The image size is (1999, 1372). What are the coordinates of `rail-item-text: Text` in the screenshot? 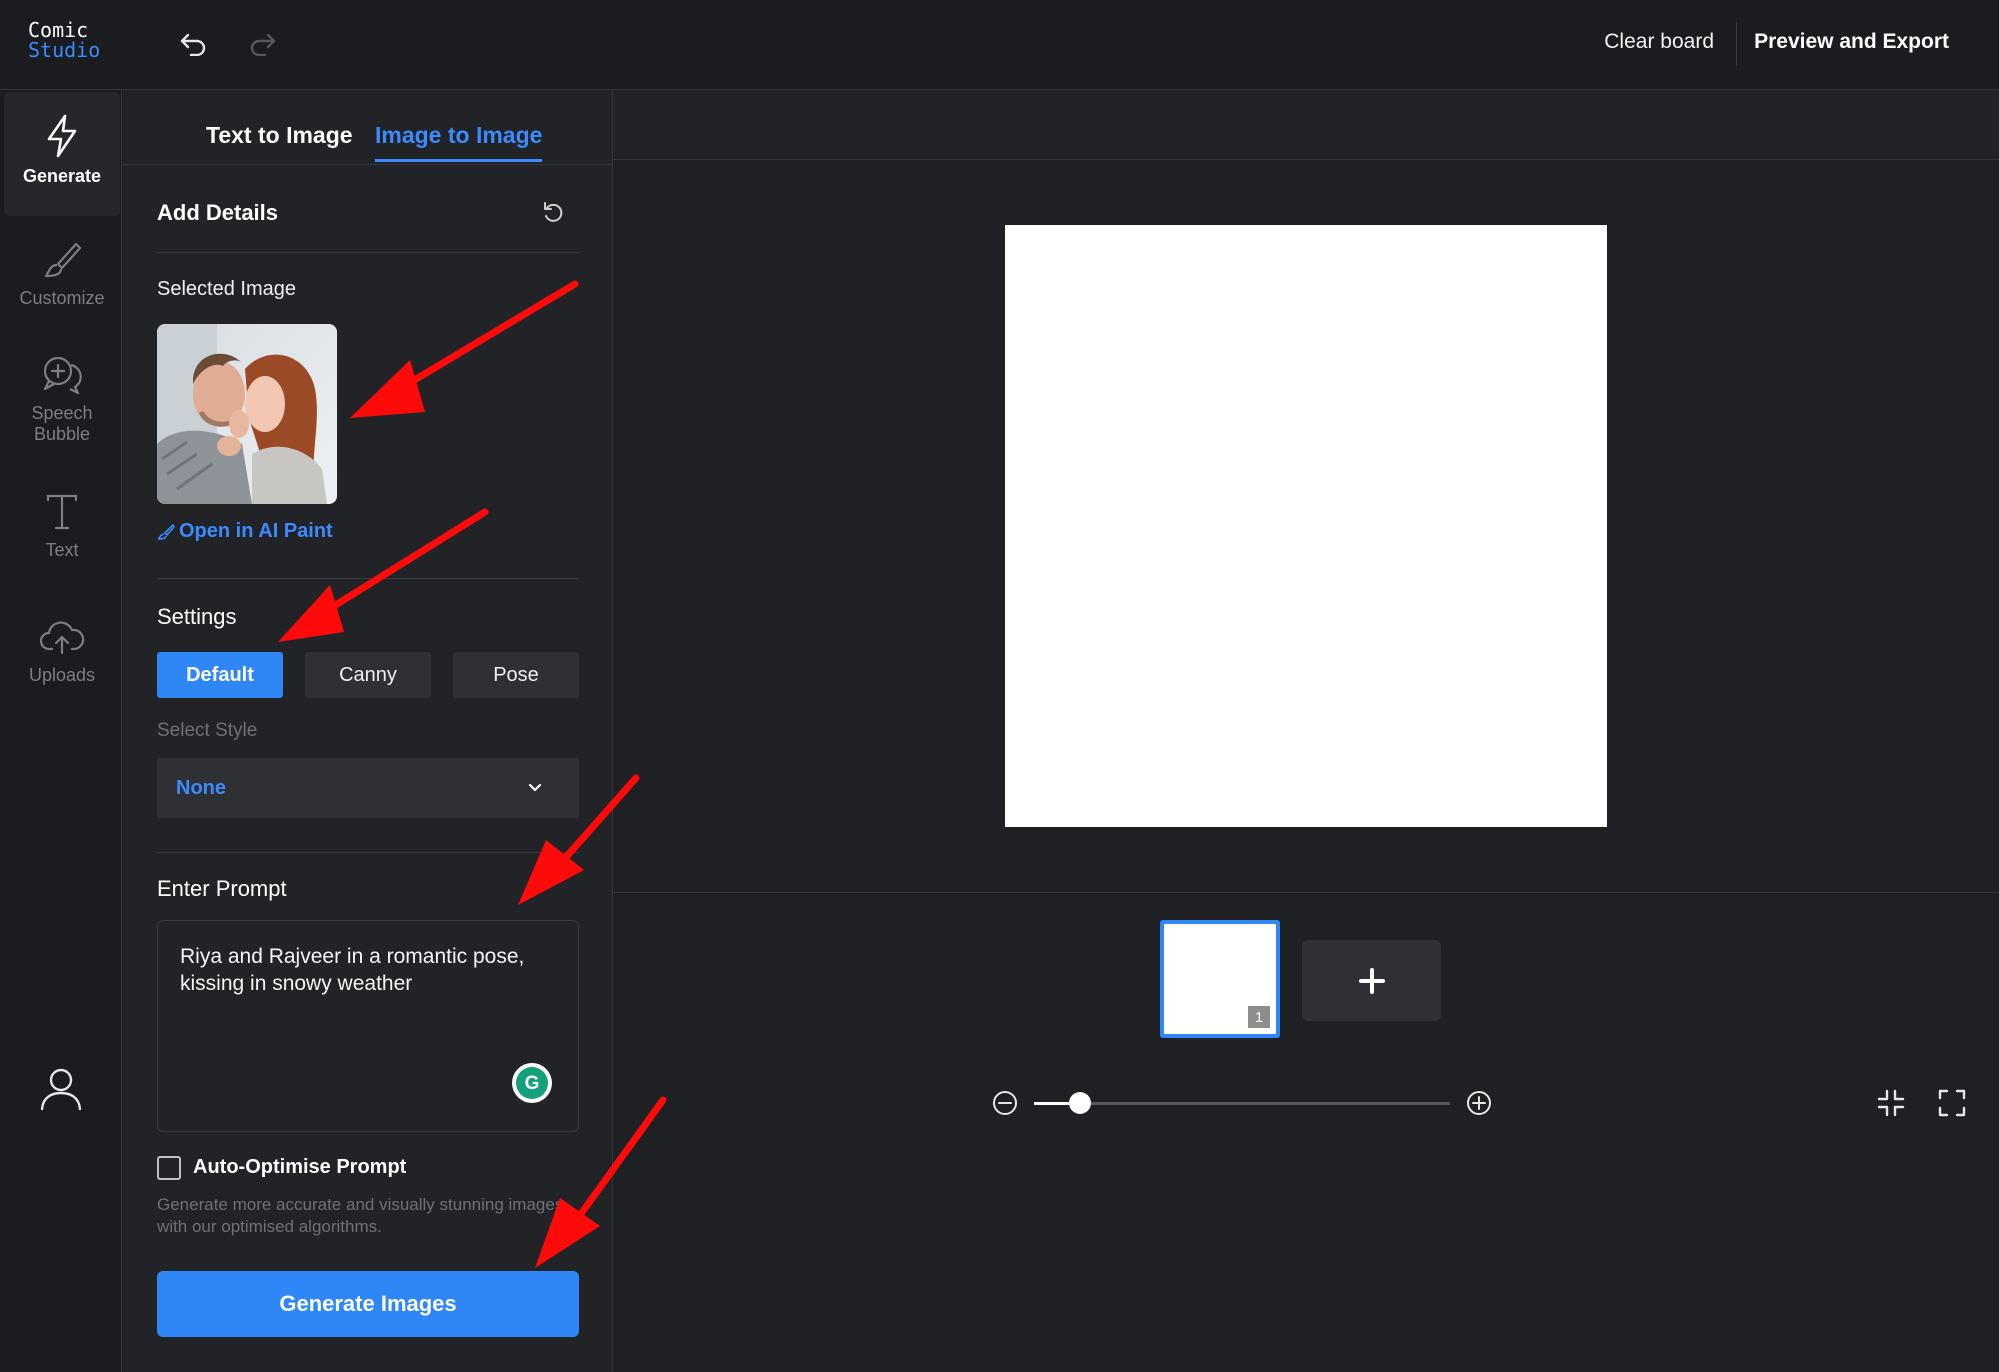 It's located at (62, 542).